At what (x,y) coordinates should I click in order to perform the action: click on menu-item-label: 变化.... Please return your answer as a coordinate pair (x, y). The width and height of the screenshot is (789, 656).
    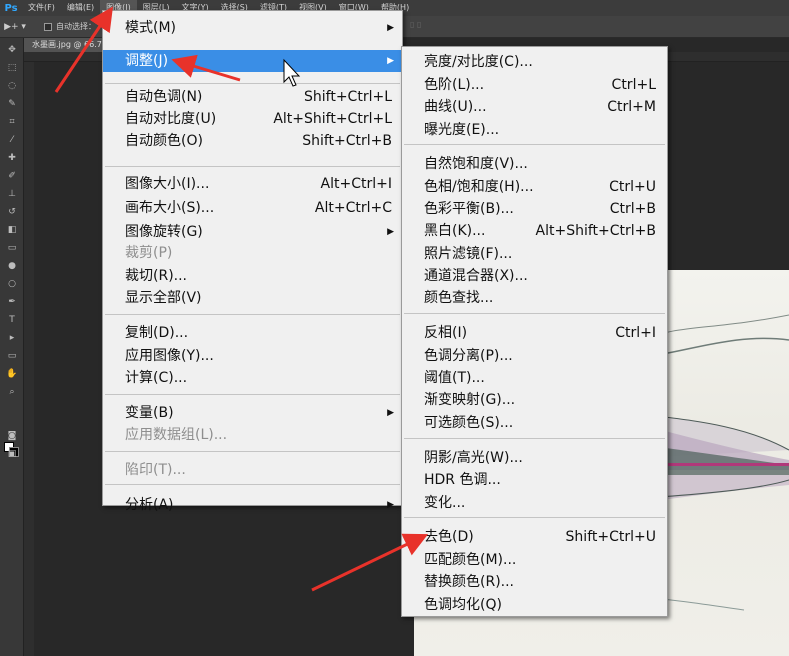
    Looking at the image, I should click on (445, 503).